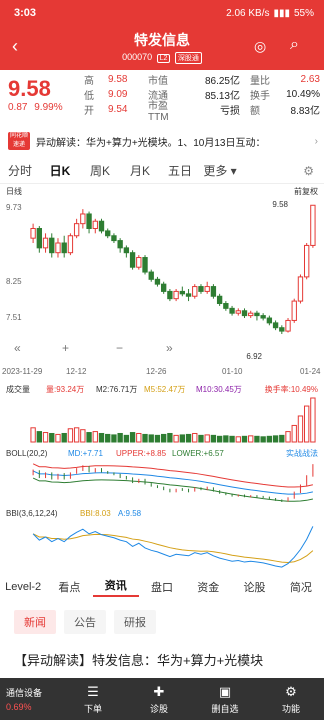 Image resolution: width=324 pixels, height=720 pixels. I want to click on boll-title: BOLL(20,2), so click(27, 453).